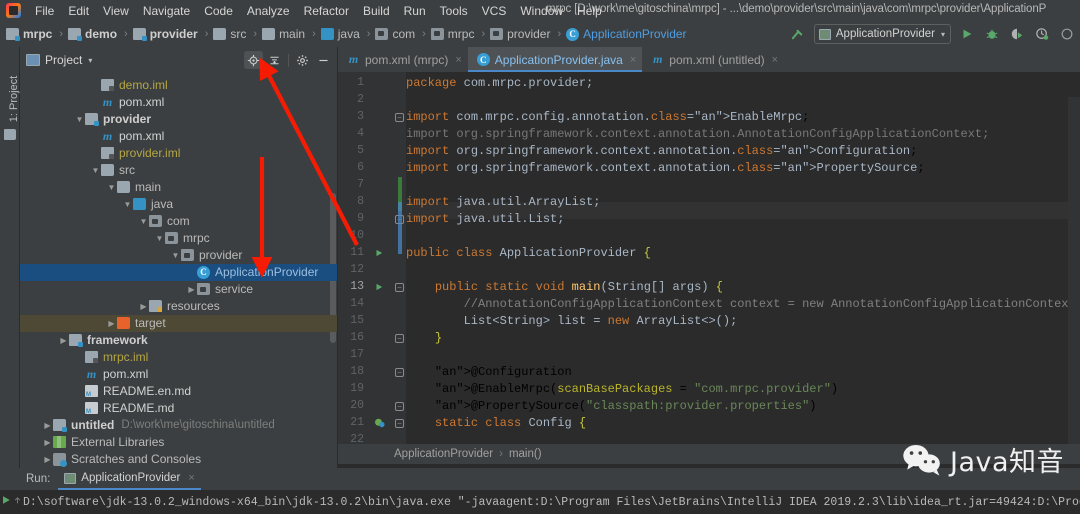 The image size is (1080, 514). What do you see at coordinates (400, 258) in the screenshot?
I see `code-folding-column: −−−−−−−` at bounding box center [400, 258].